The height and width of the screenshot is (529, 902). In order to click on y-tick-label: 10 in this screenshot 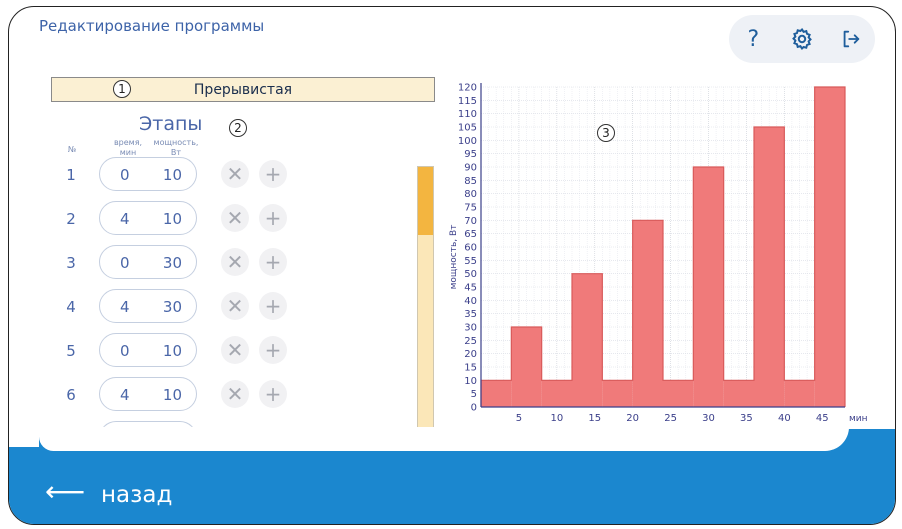, I will do `click(470, 381)`.